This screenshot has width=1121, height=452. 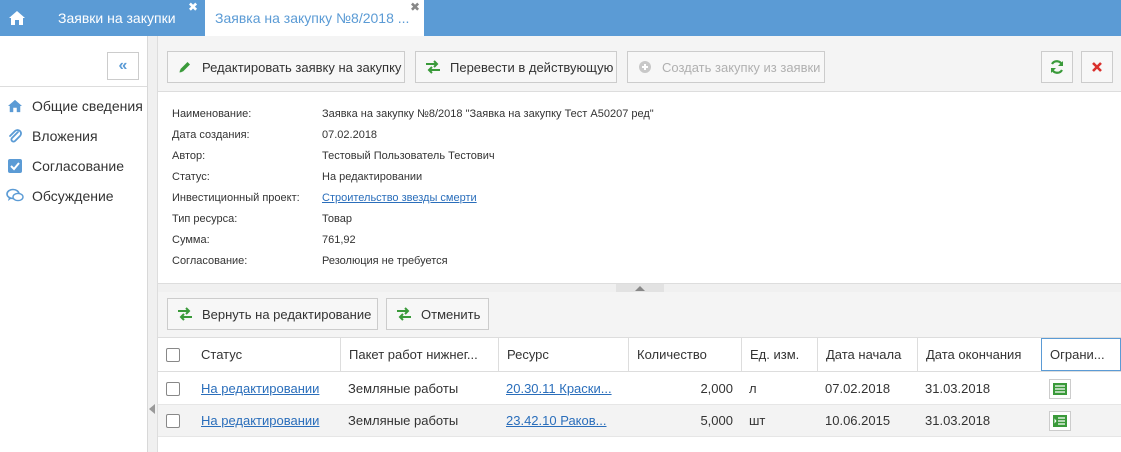 I want to click on rows-toolbar: Вернуть на редактирование Отменить, so click(x=639, y=315).